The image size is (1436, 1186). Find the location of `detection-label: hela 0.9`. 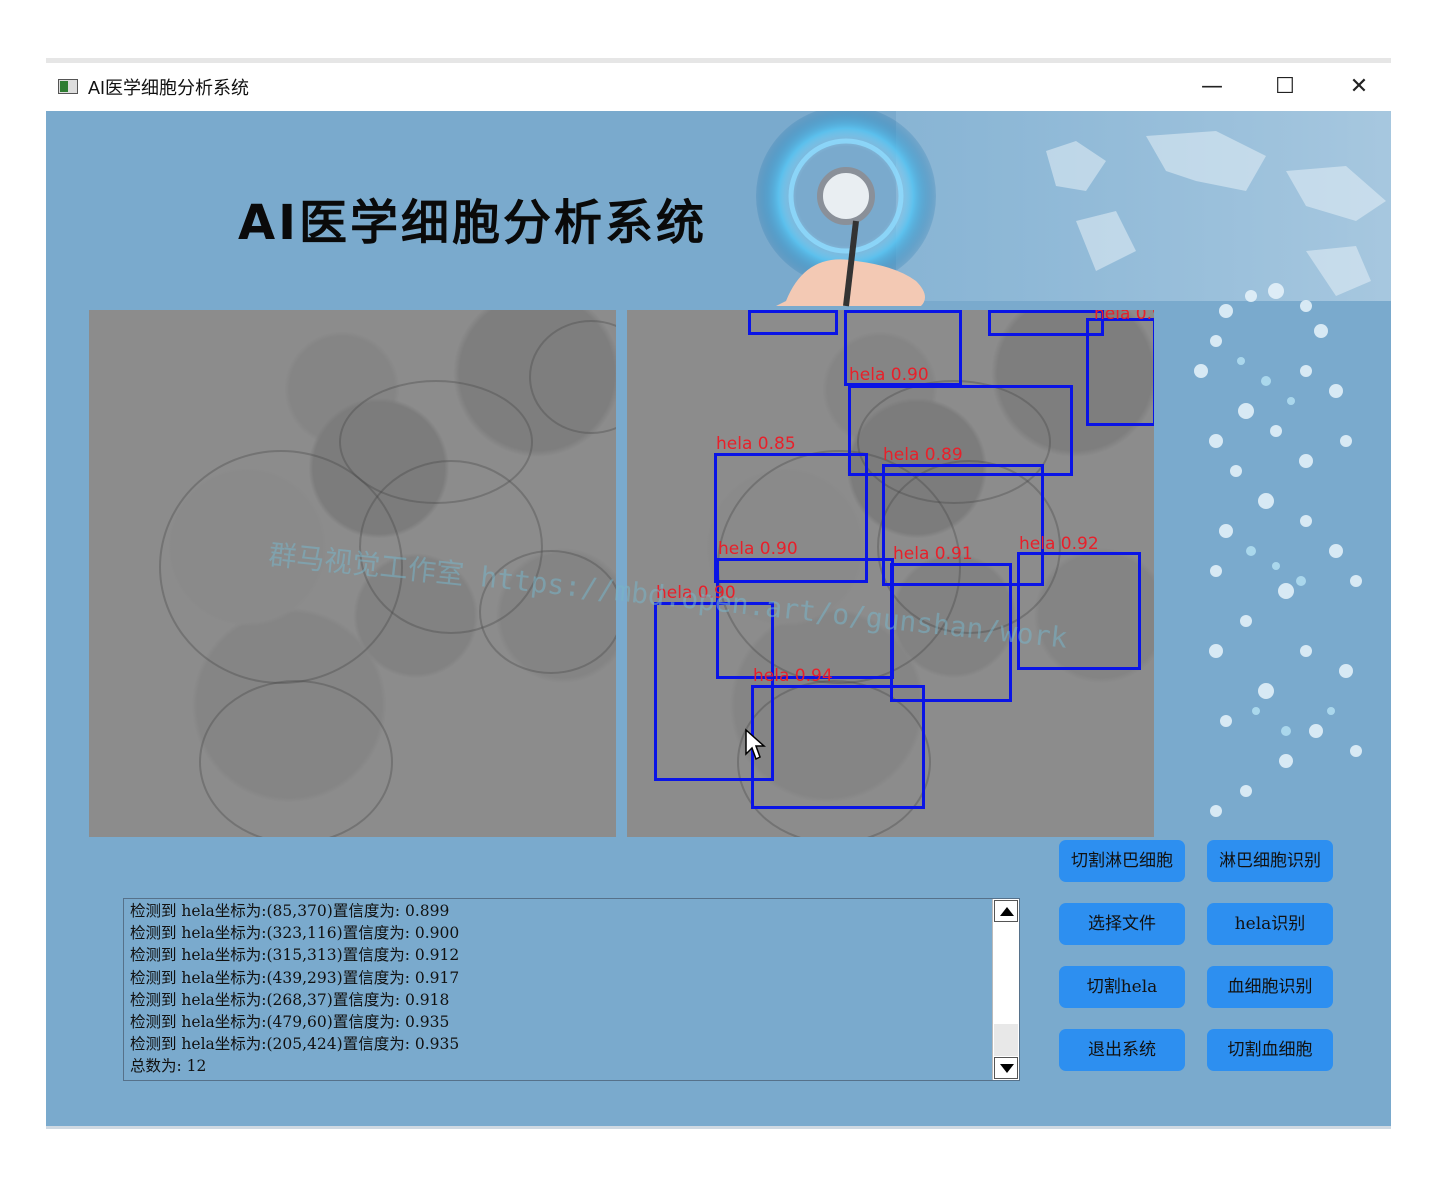

detection-label: hela 0.9 is located at coordinates (1124, 317).